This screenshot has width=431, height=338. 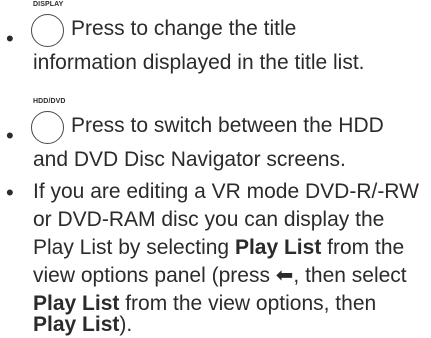 What do you see at coordinates (363, 247) in the screenshot?
I see `item3-line3-post: from the` at bounding box center [363, 247].